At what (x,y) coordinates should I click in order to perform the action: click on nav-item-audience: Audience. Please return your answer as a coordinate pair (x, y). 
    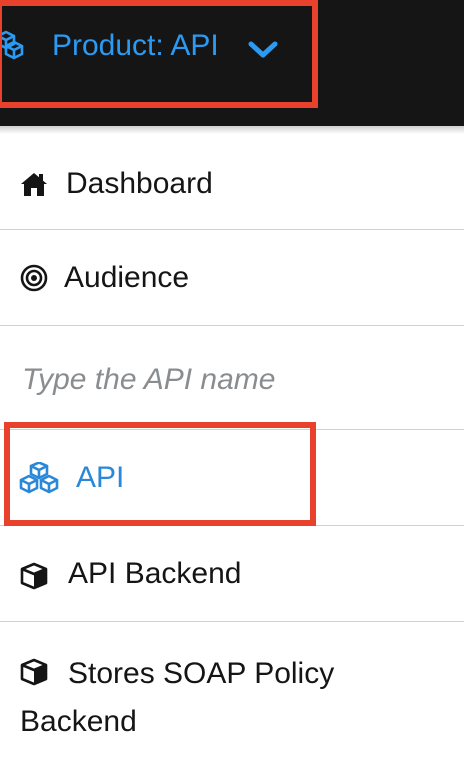
    Looking at the image, I should click on (232, 278).